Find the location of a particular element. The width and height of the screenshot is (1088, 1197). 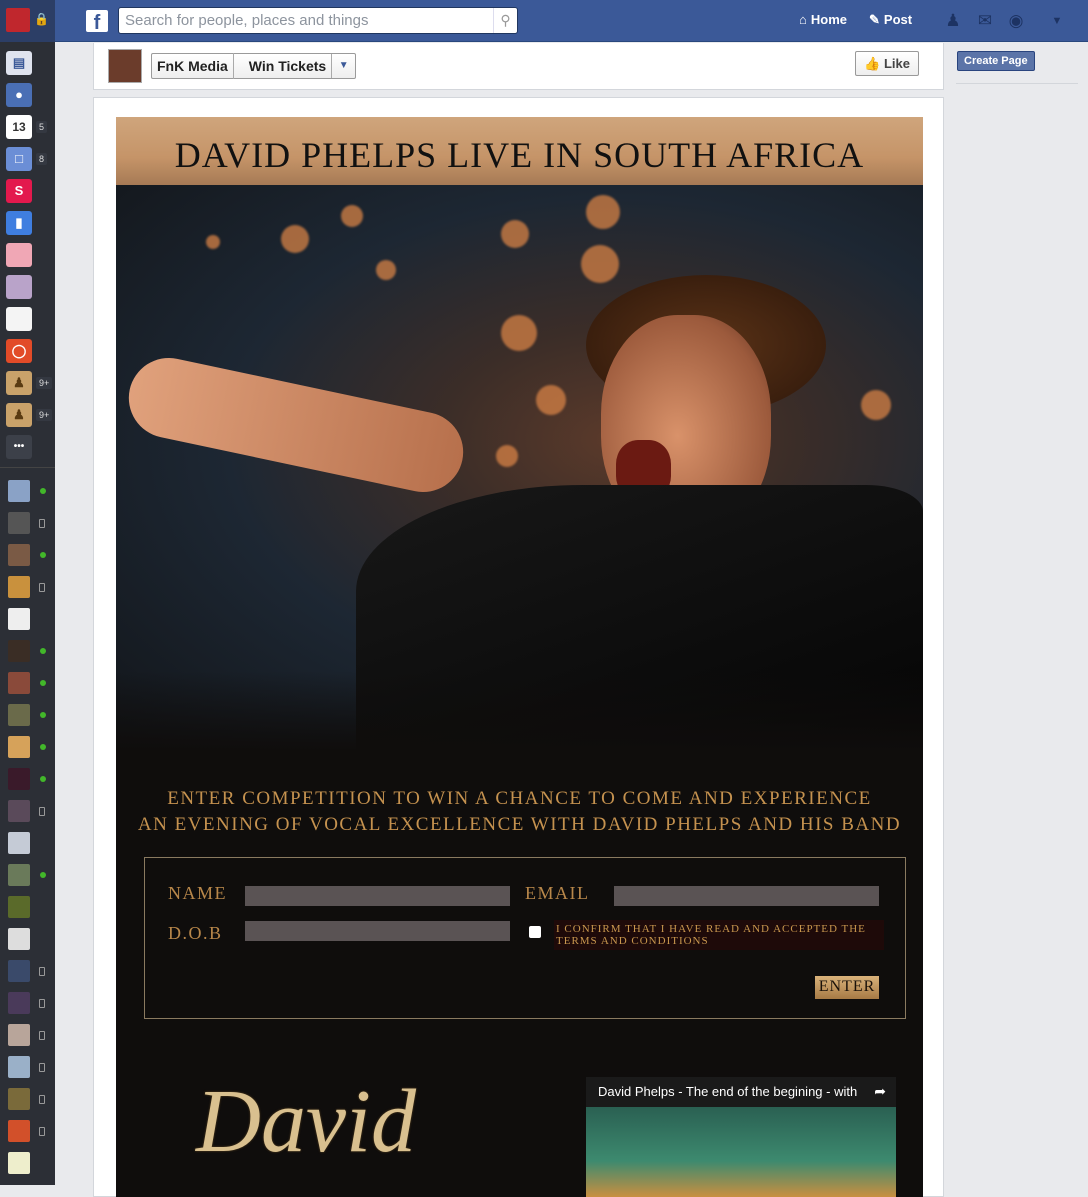

events-calendar-icon: 13 is located at coordinates (19, 127).